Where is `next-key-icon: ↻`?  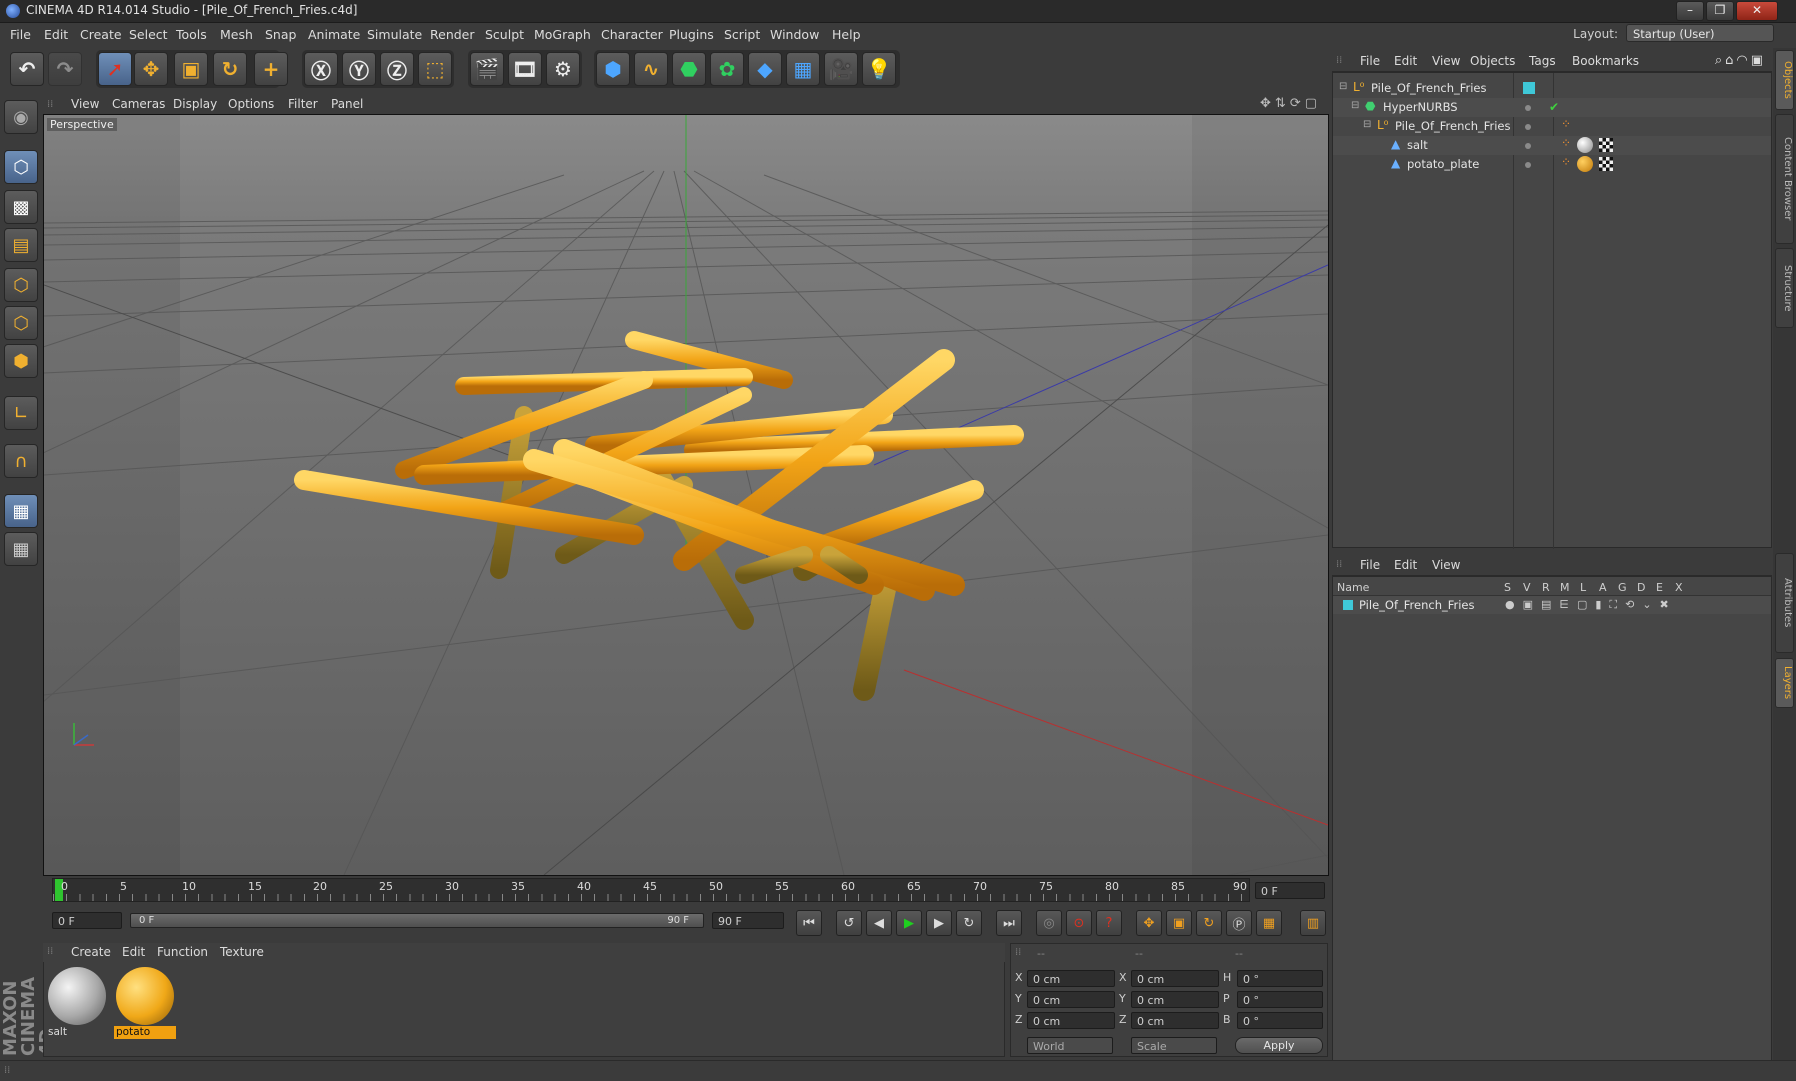
next-key-icon: ↻ is located at coordinates (969, 923).